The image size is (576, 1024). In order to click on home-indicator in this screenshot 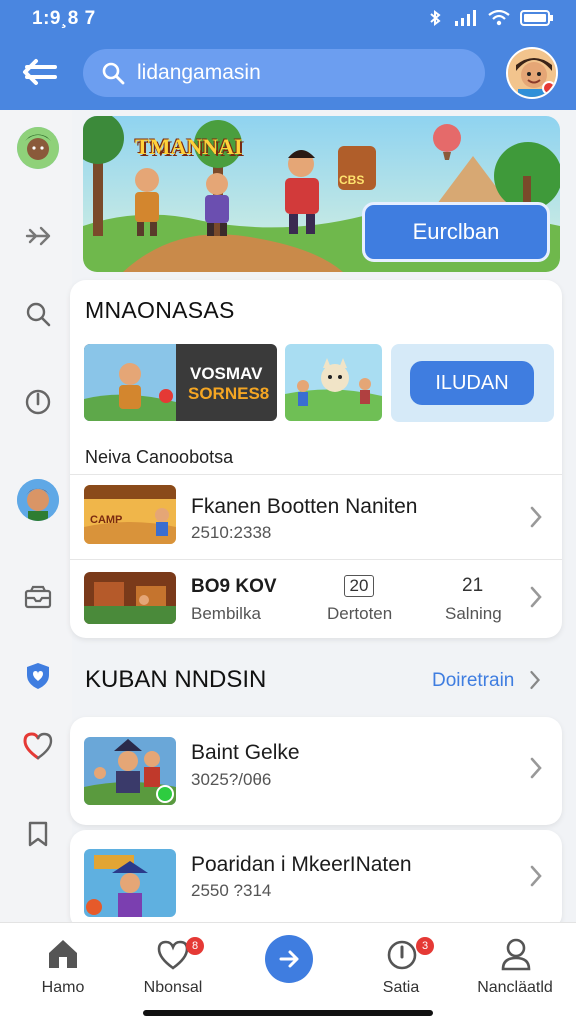, I will do `click(288, 1013)`.